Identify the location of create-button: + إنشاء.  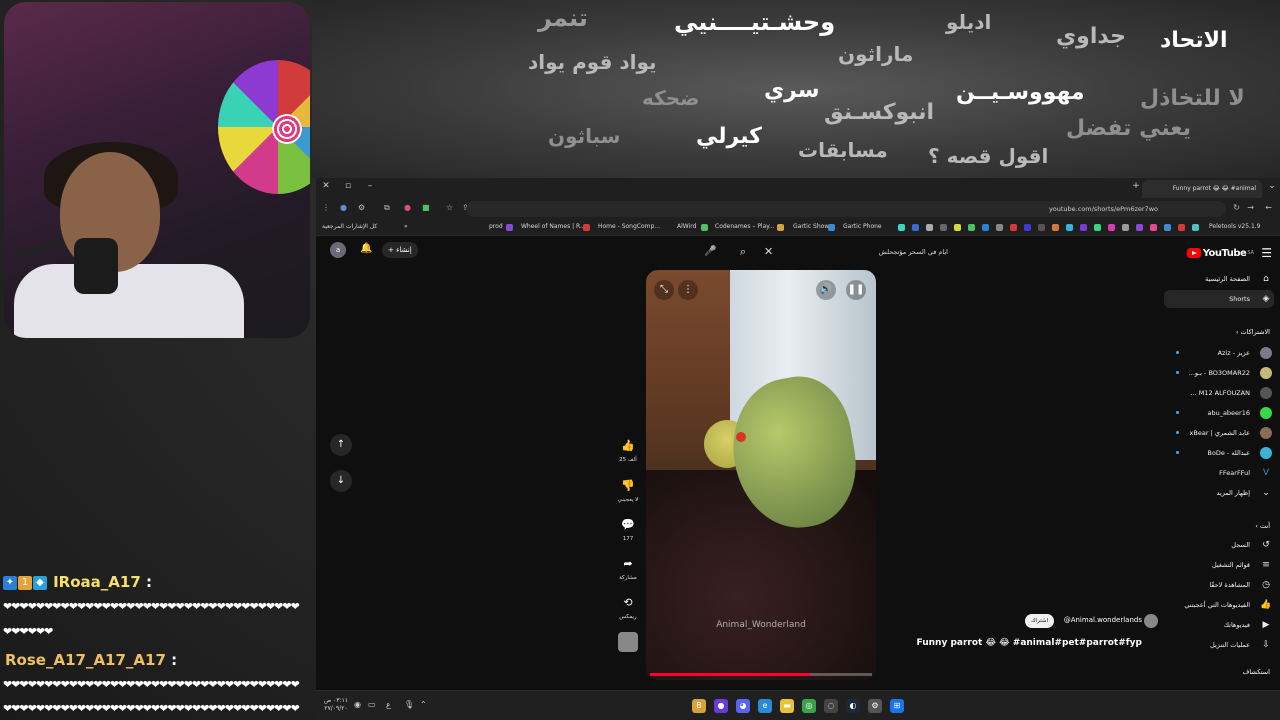
(400, 250).